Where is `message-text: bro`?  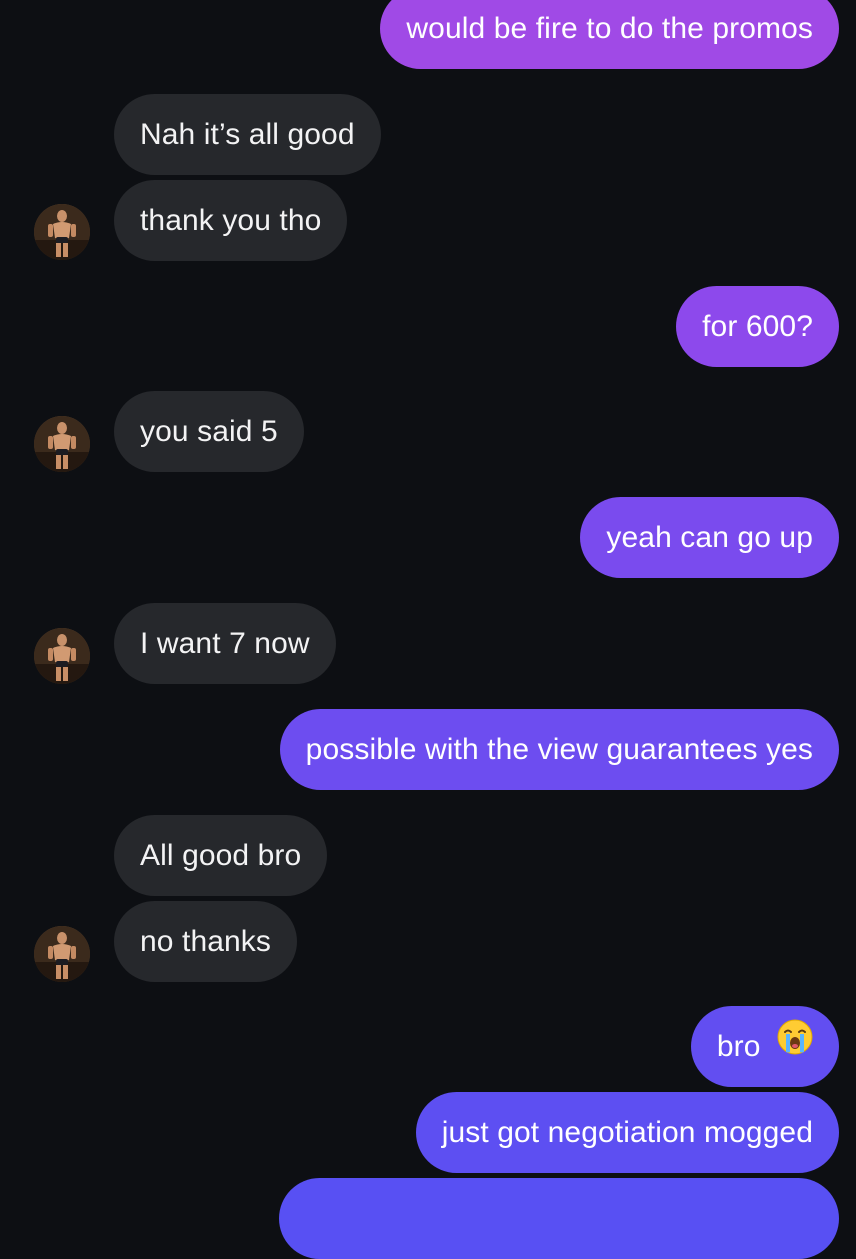 message-text: bro is located at coordinates (738, 1046).